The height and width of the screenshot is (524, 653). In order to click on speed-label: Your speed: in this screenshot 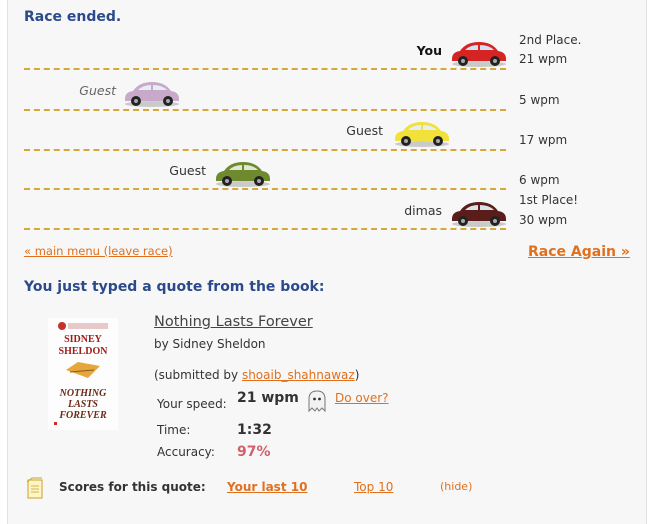, I will do `click(192, 404)`.